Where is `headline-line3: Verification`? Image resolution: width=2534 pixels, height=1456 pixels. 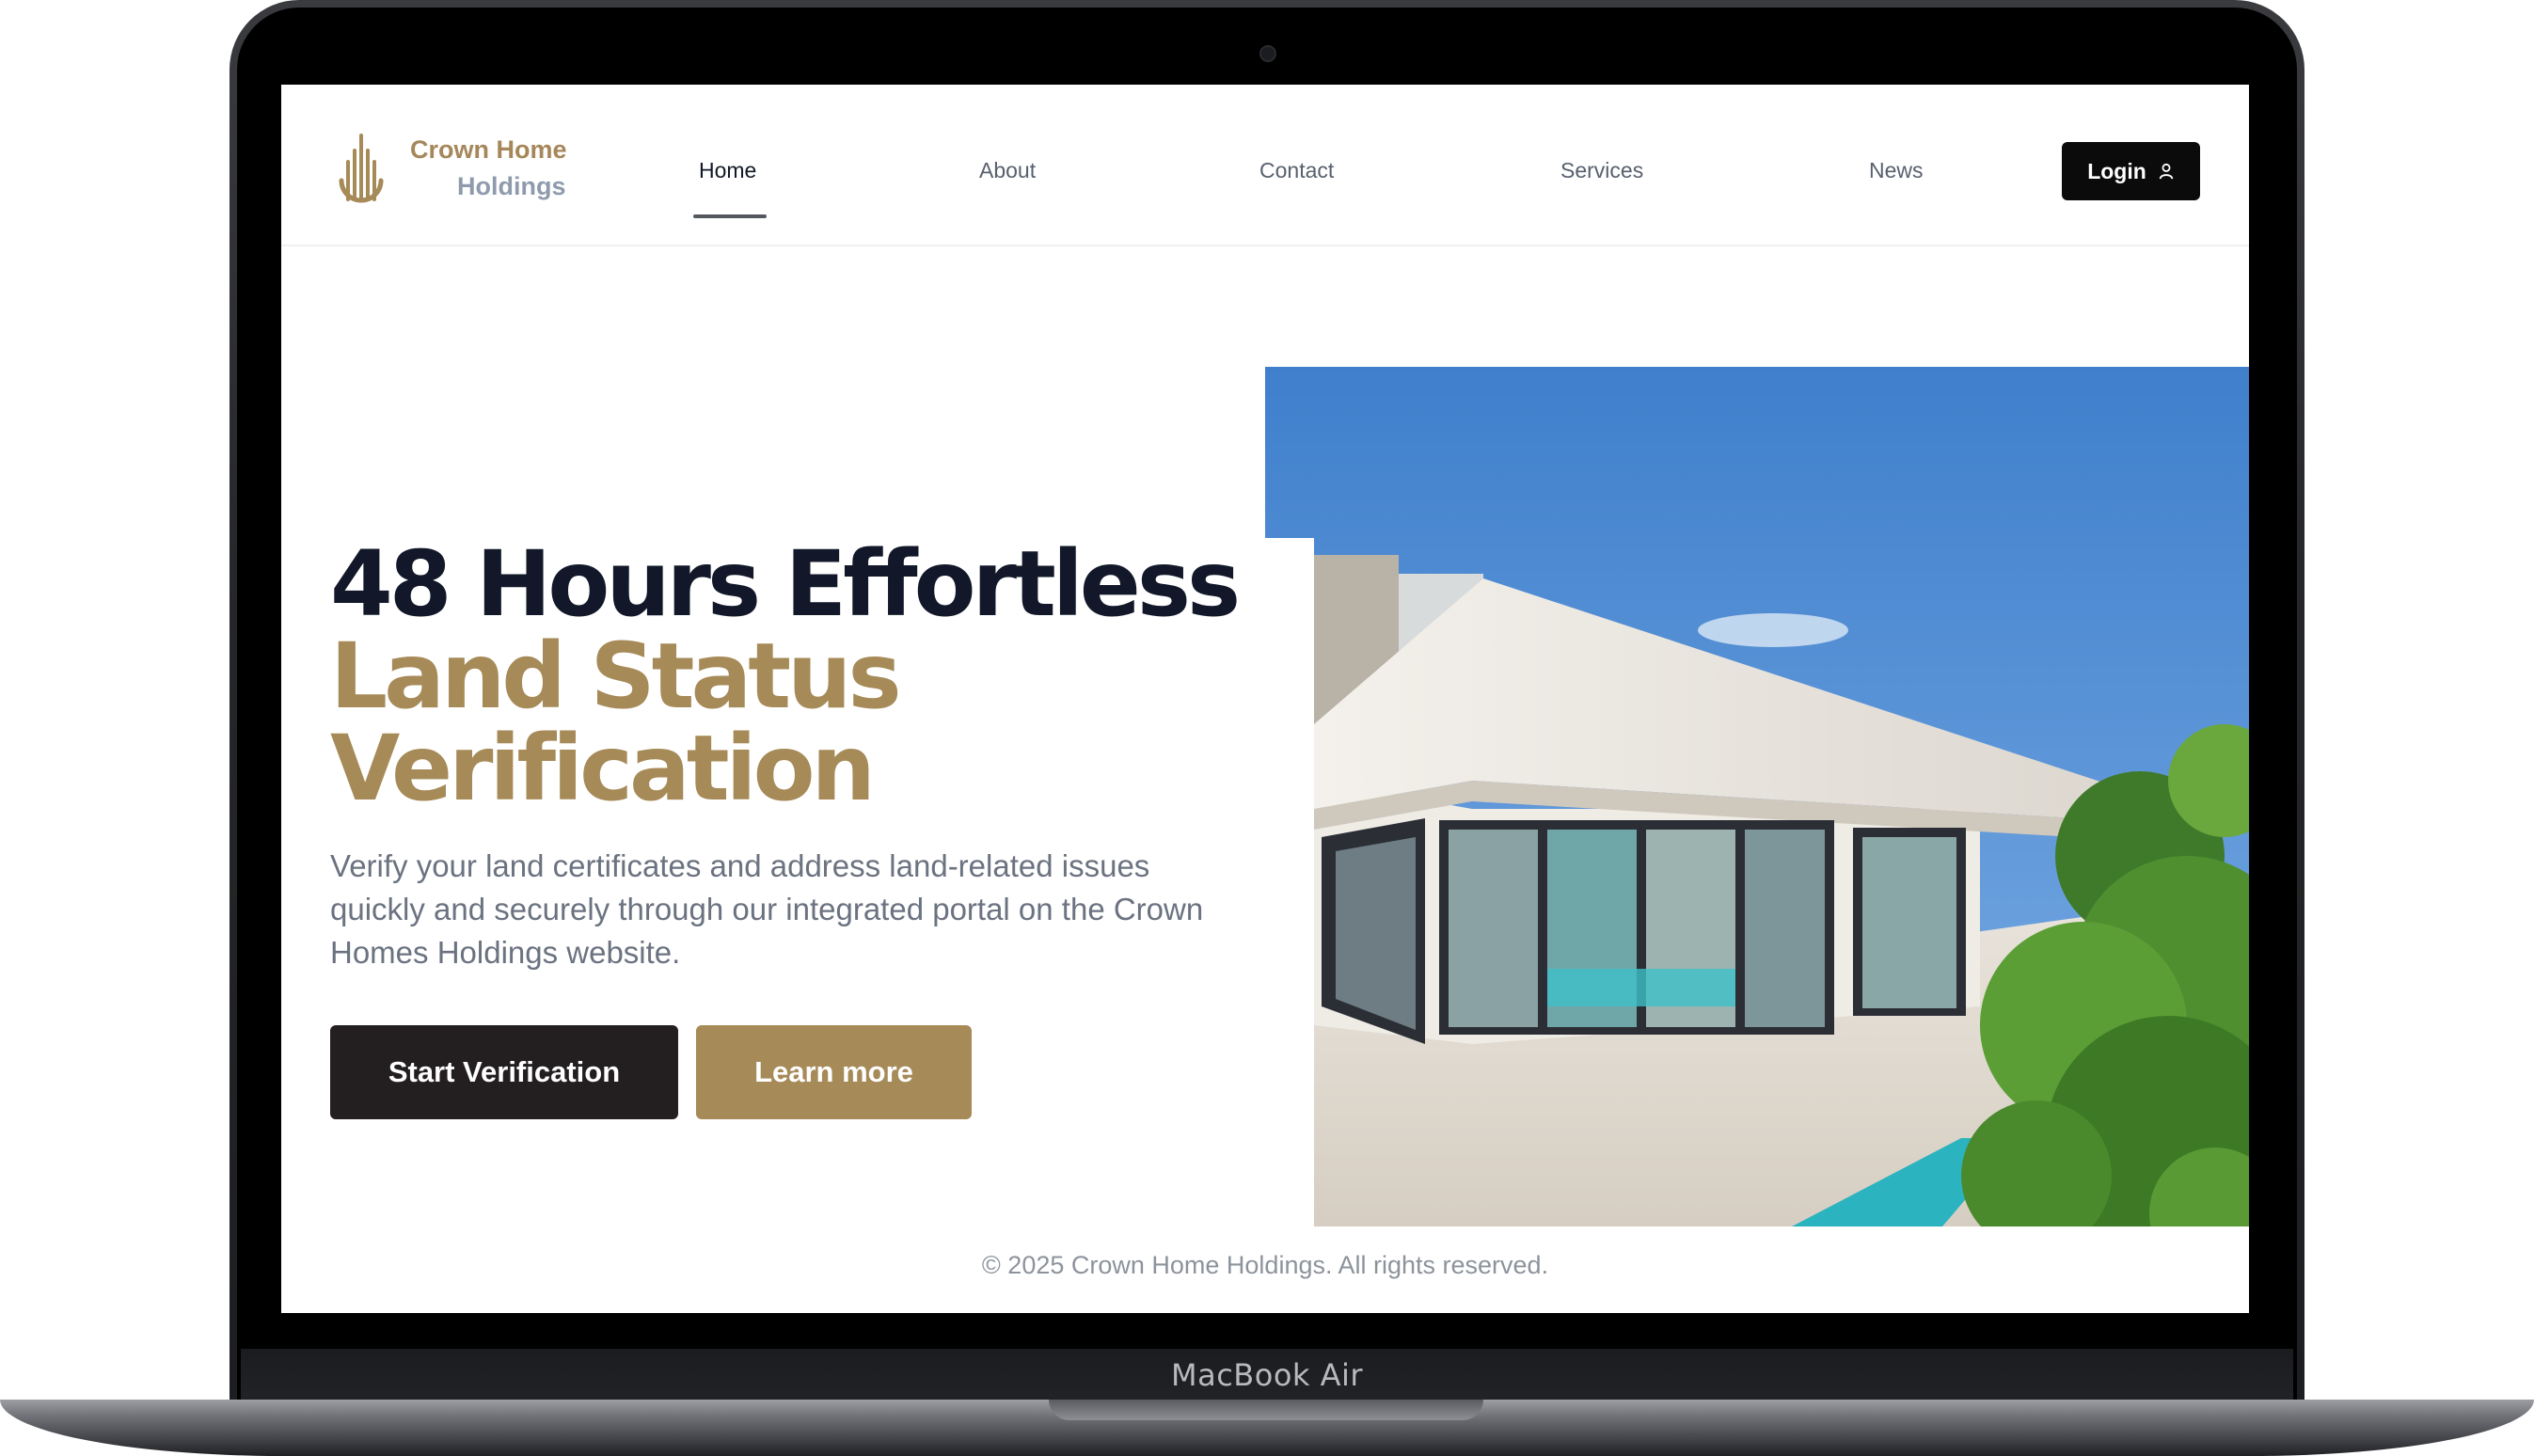 headline-line3: Verification is located at coordinates (603, 768).